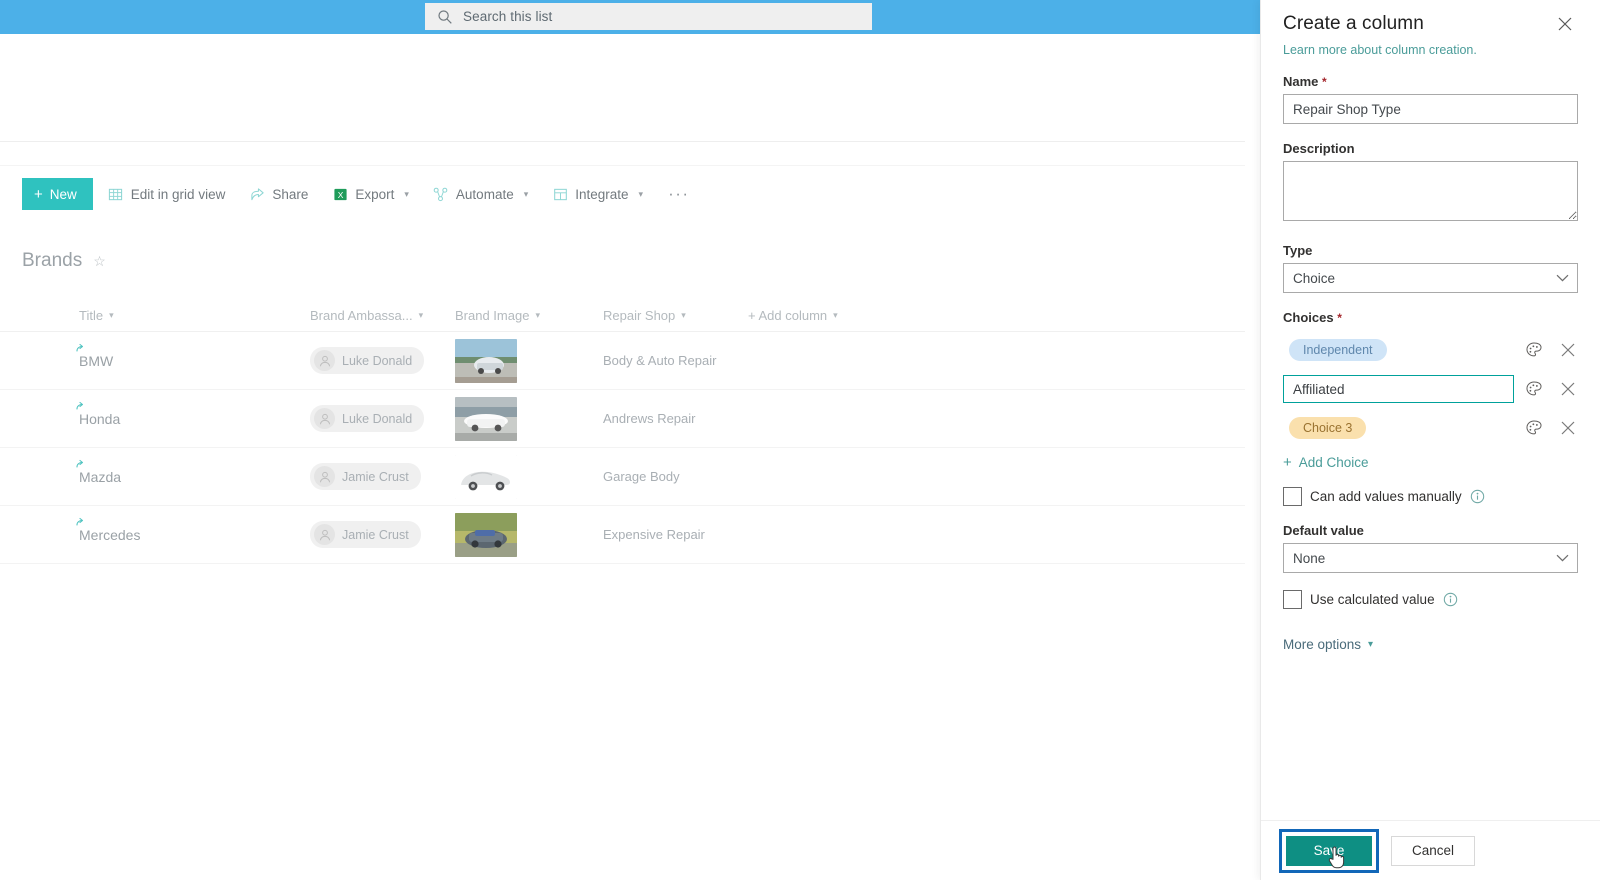 The height and width of the screenshot is (880, 1600). Describe the element at coordinates (507, 16) in the screenshot. I see `search-input: Search this list` at that location.